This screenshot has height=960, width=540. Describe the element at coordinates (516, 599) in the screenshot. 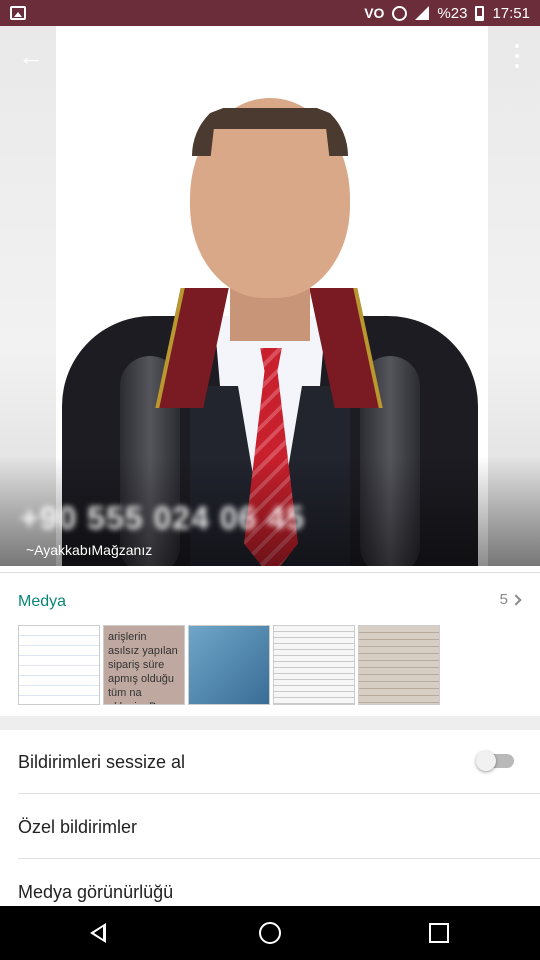

I see `chevron-right-icon` at that location.